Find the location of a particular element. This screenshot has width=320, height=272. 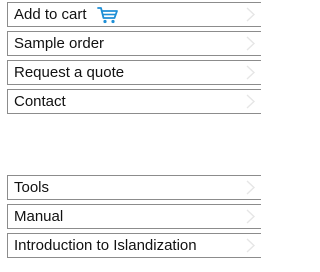

menu-item-tools: Tools is located at coordinates (134, 187).